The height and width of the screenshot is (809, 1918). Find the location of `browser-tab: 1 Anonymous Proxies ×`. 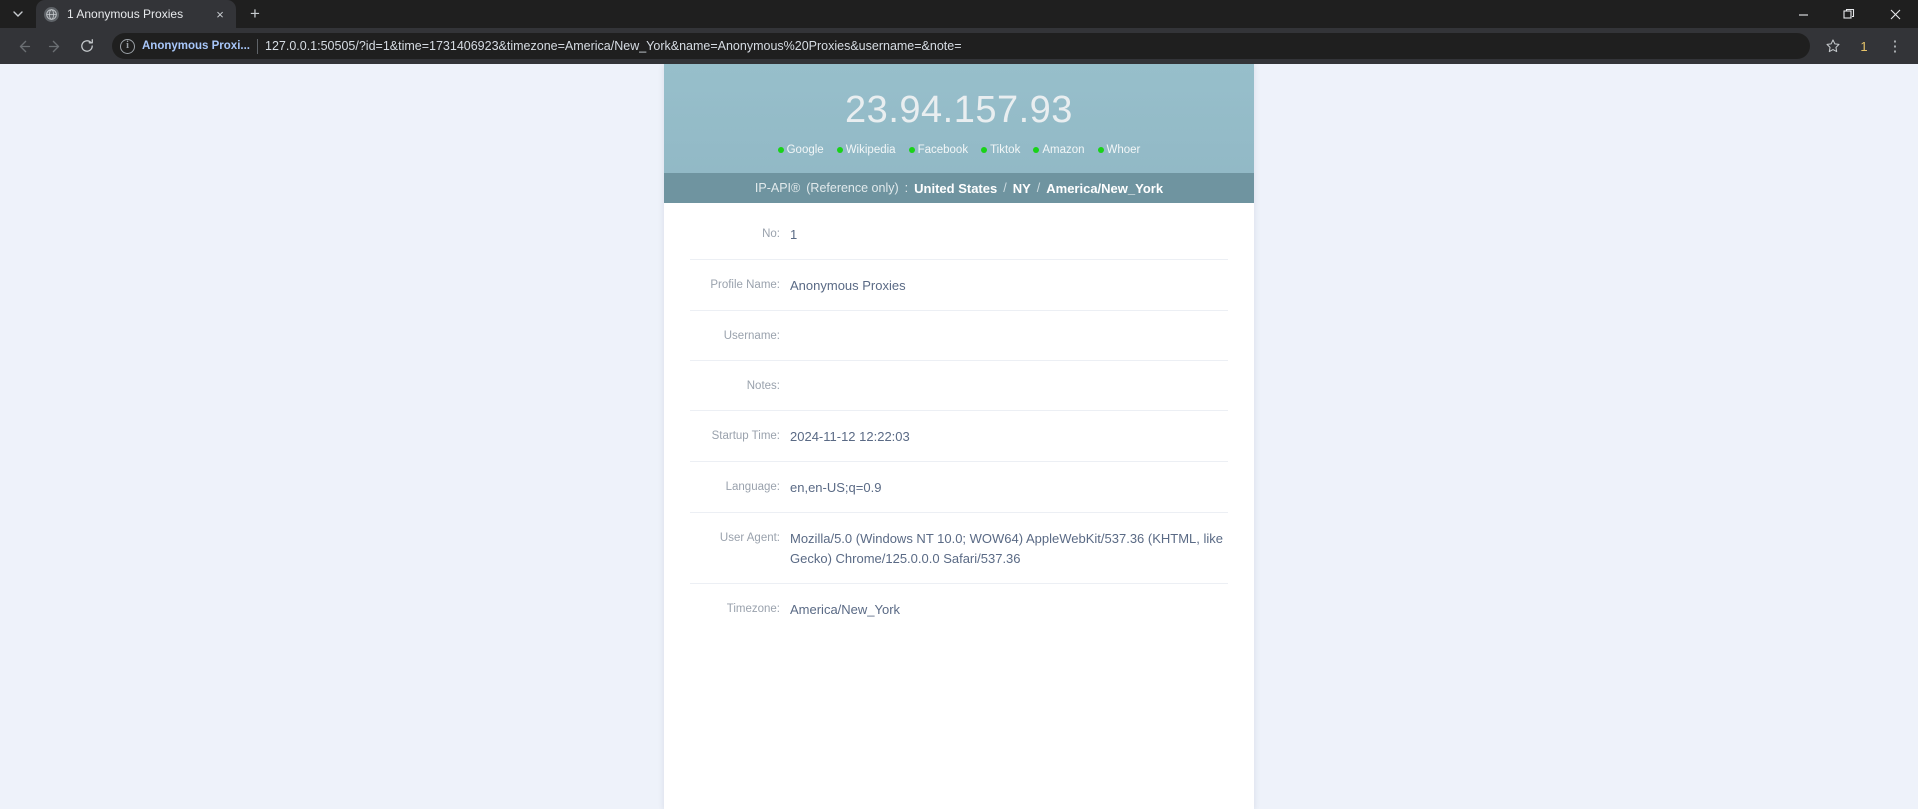

browser-tab: 1 Anonymous Proxies × is located at coordinates (136, 14).